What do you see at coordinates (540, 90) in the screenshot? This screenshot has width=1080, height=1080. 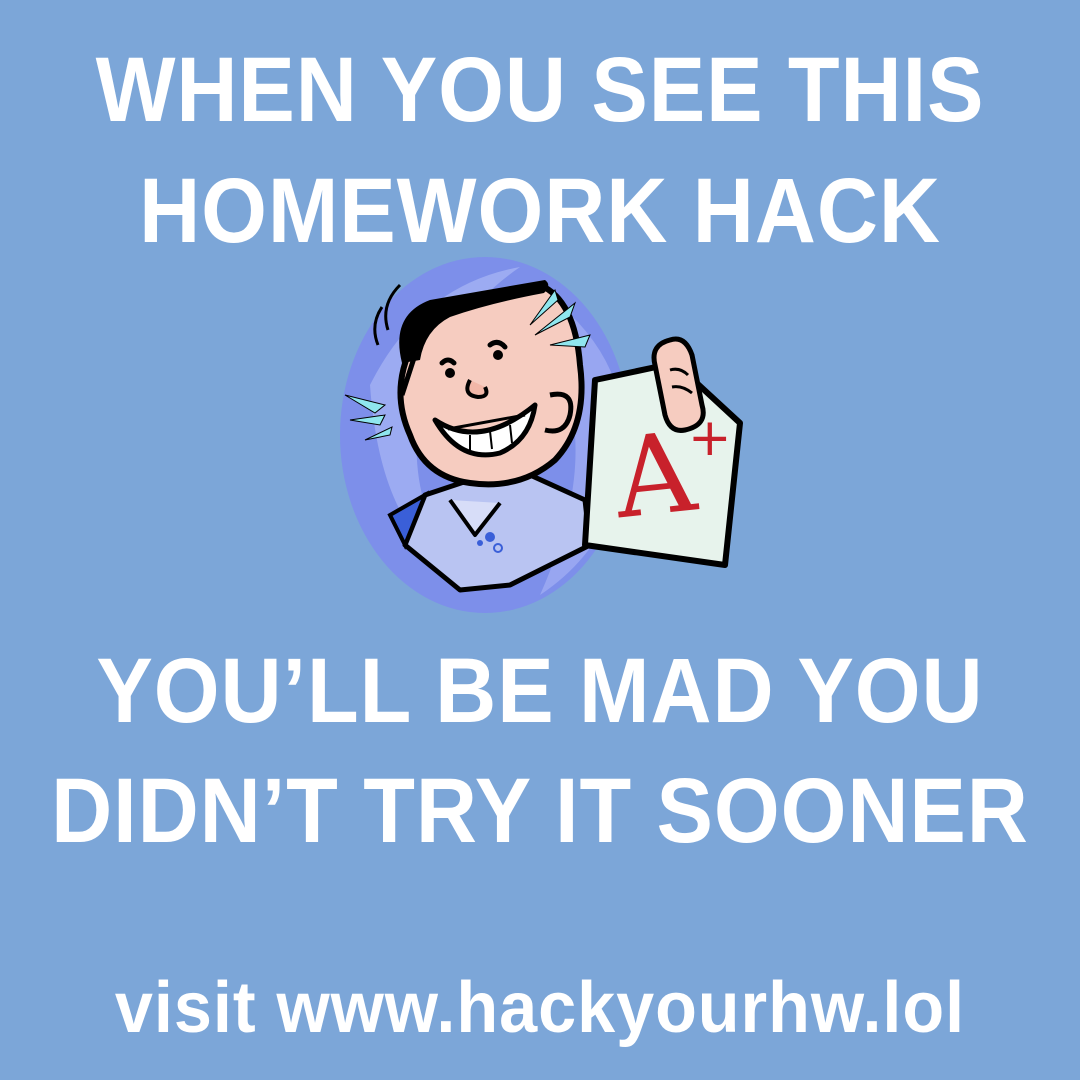 I see `headline-top-line-1: WHEN YOU SEE THIS` at bounding box center [540, 90].